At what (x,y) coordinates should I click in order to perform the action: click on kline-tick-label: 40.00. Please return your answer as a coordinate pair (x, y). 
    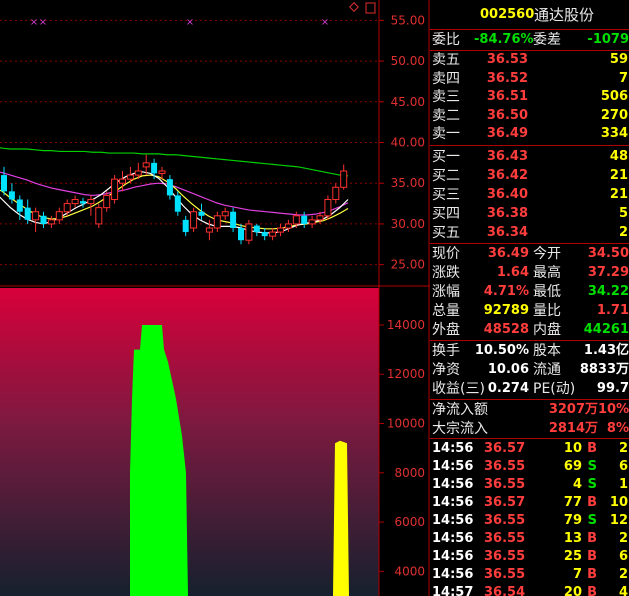
    Looking at the image, I should click on (408, 143).